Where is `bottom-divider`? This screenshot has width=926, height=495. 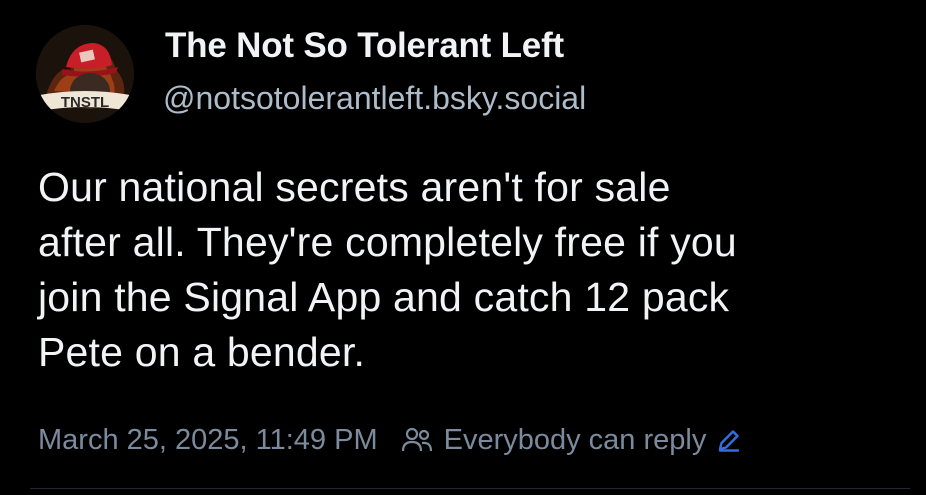 bottom-divider is located at coordinates (470, 488).